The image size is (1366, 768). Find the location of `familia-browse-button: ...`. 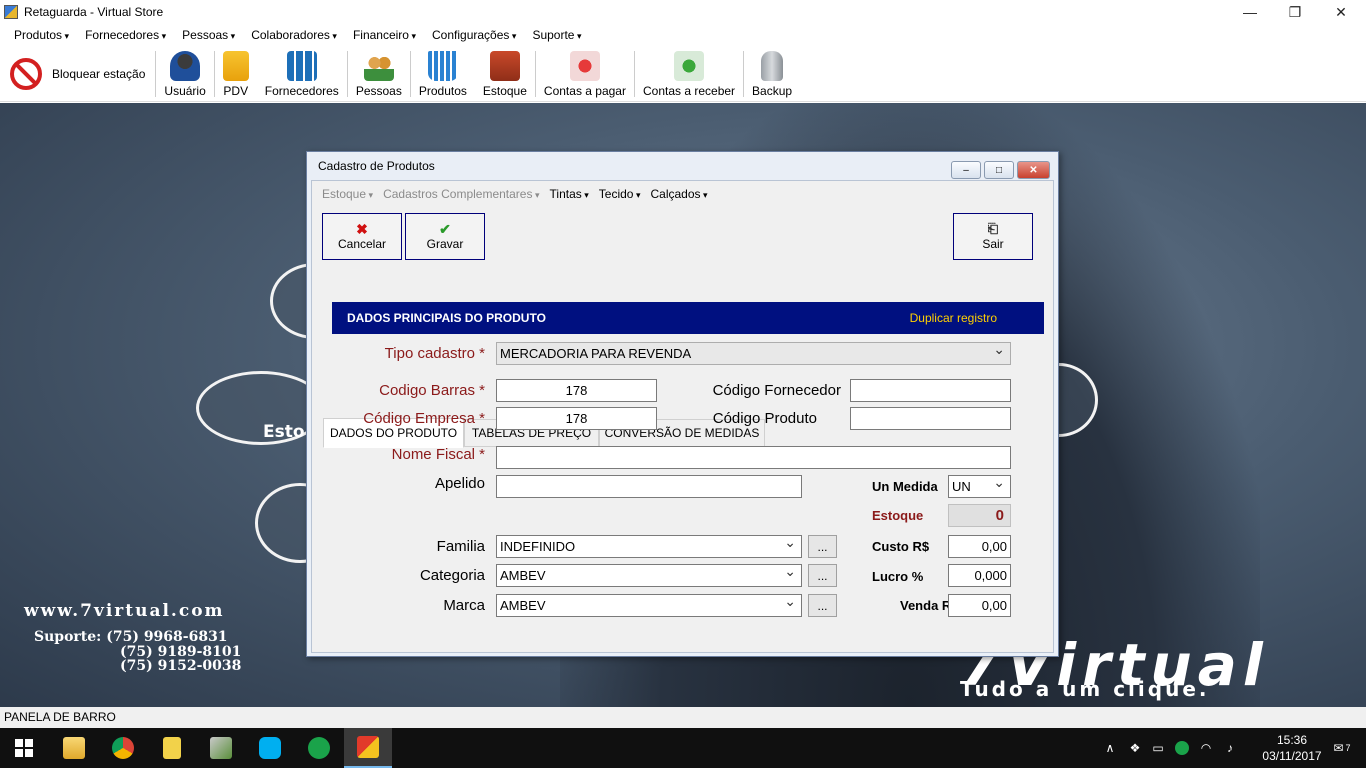

familia-browse-button: ... is located at coordinates (822, 546).